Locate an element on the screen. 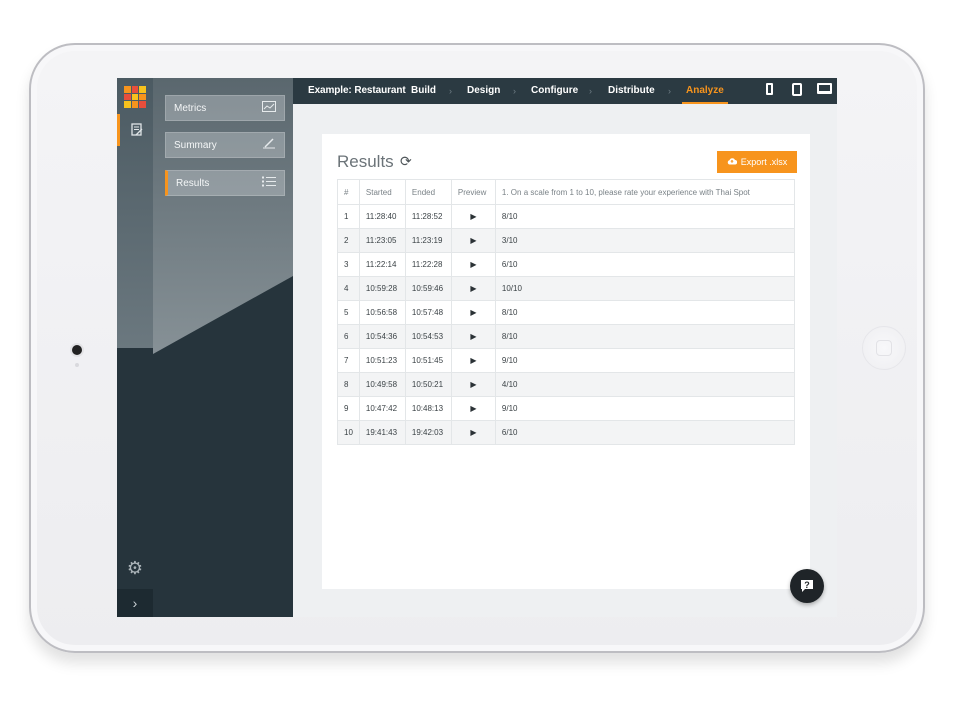 This screenshot has width=960, height=720. mobile-icon is located at coordinates (769, 89).